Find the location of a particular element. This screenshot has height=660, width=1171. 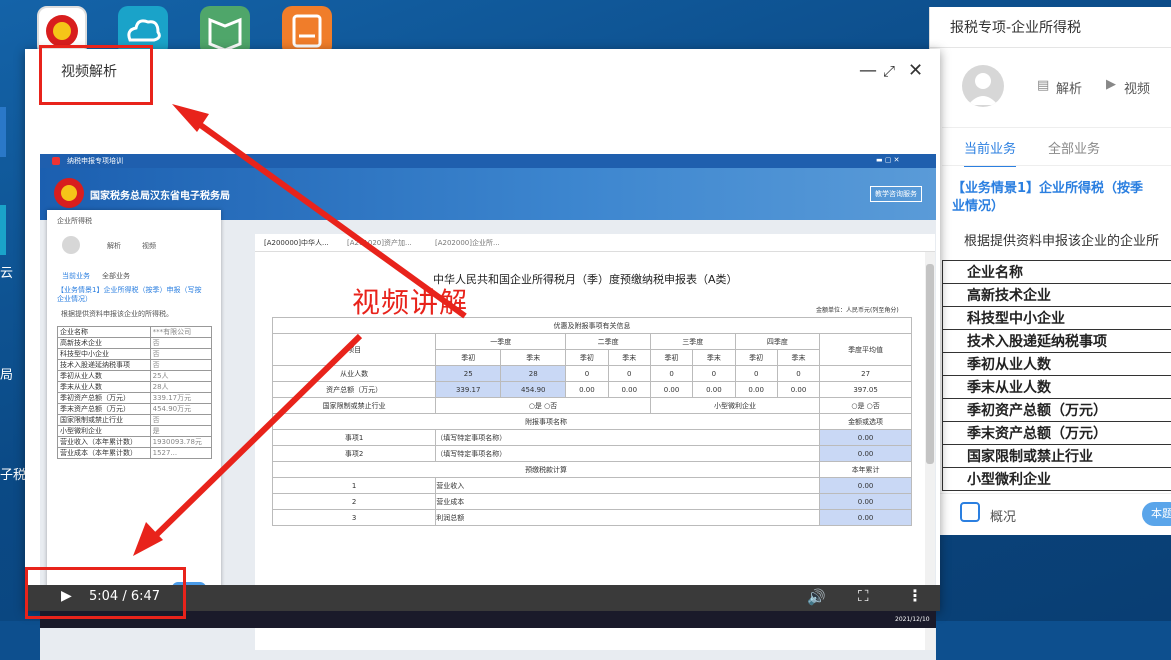

arrow-to-title is located at coordinates (326, 216).